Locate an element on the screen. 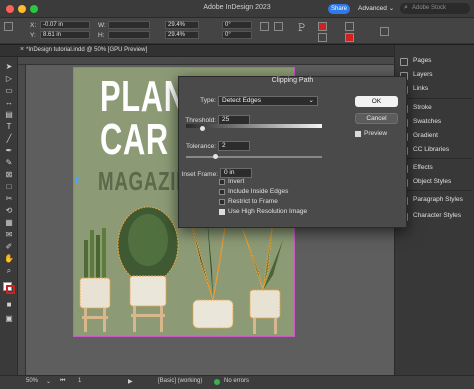 This screenshot has height=389, width=474. headline-line-2: CAR is located at coordinates (134, 139).